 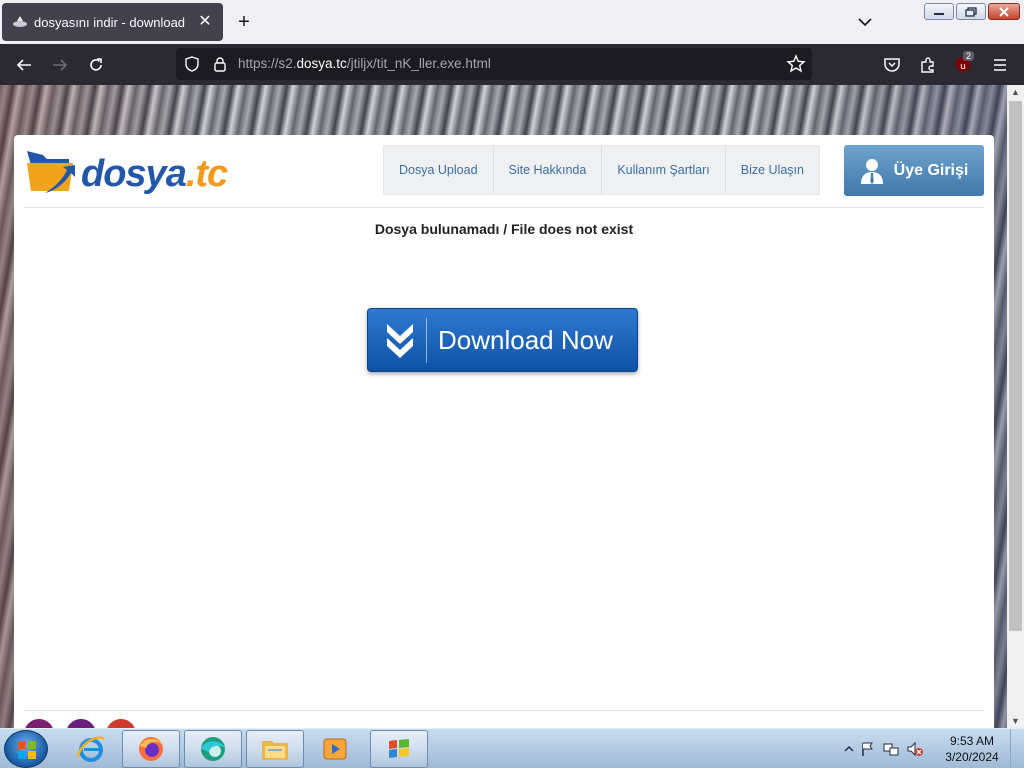 What do you see at coordinates (868, 749) in the screenshot?
I see `action-center-flag-icon` at bounding box center [868, 749].